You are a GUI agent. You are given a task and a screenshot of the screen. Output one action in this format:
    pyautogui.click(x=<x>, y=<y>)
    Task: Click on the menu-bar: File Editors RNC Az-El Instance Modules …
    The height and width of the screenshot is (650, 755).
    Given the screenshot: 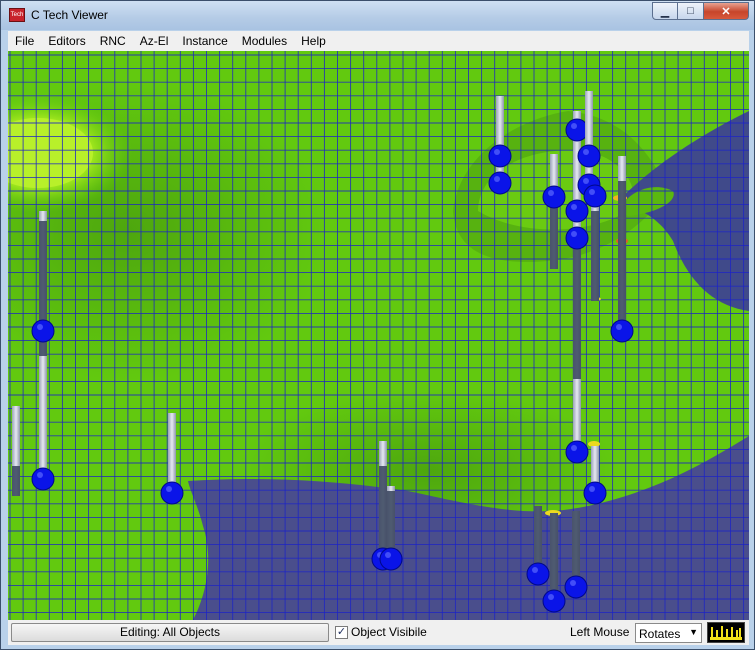 What is the action you would take?
    pyautogui.click(x=378, y=41)
    